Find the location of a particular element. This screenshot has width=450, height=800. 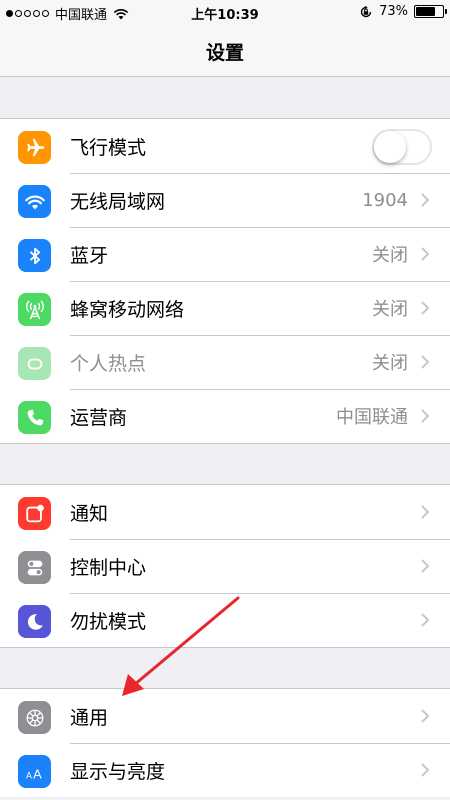

airplane-icon is located at coordinates (34, 147).